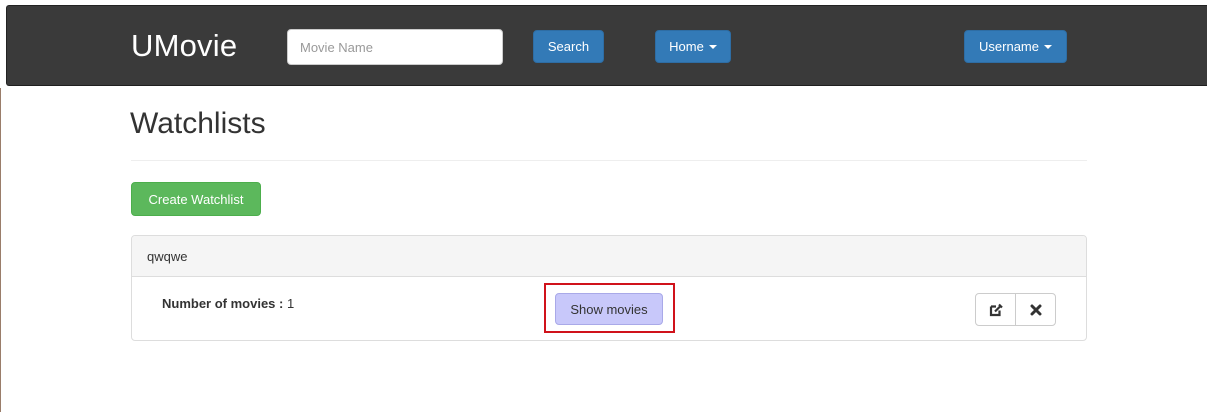 The image size is (1207, 412). Describe the element at coordinates (609, 256) in the screenshot. I see `watchlist-panel-heading: qwqwe` at that location.